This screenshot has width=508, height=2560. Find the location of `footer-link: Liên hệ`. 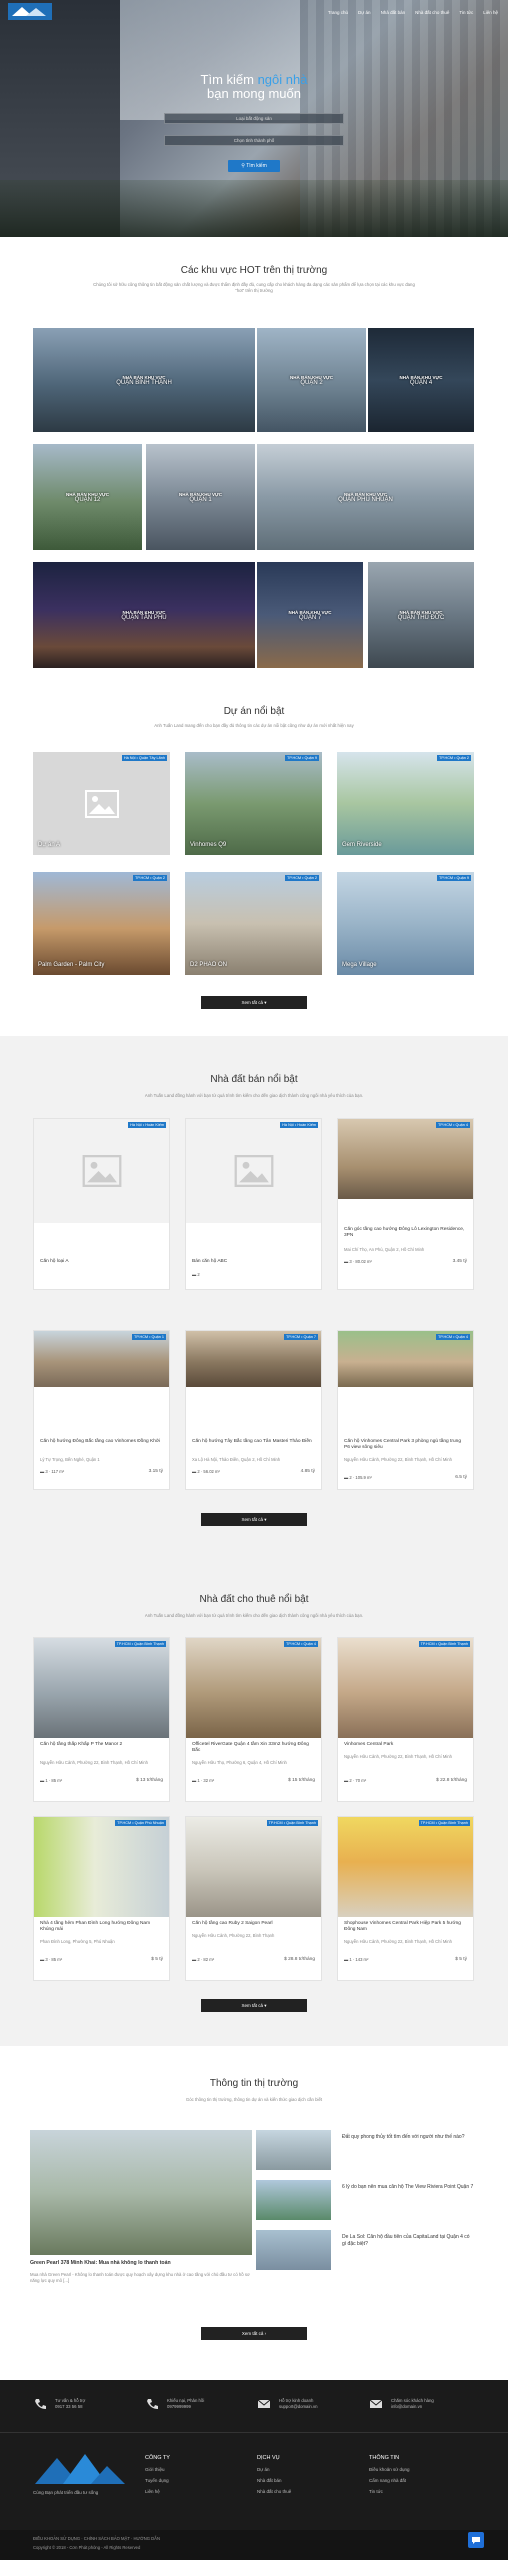

footer-link: Liên hệ is located at coordinates (157, 2491).